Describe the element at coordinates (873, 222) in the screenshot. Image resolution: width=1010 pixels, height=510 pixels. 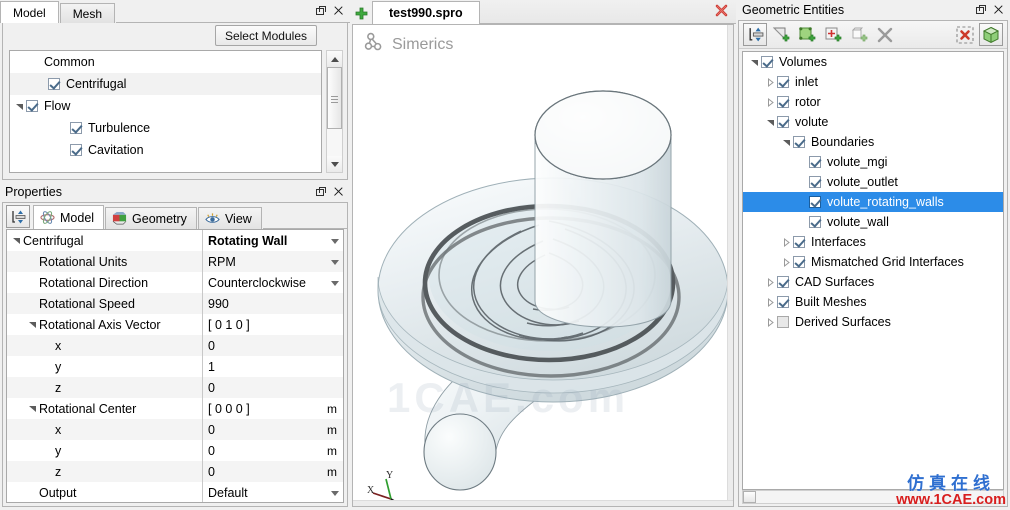
I see `geo-tree-item-volute_wall: volute_wall` at that location.